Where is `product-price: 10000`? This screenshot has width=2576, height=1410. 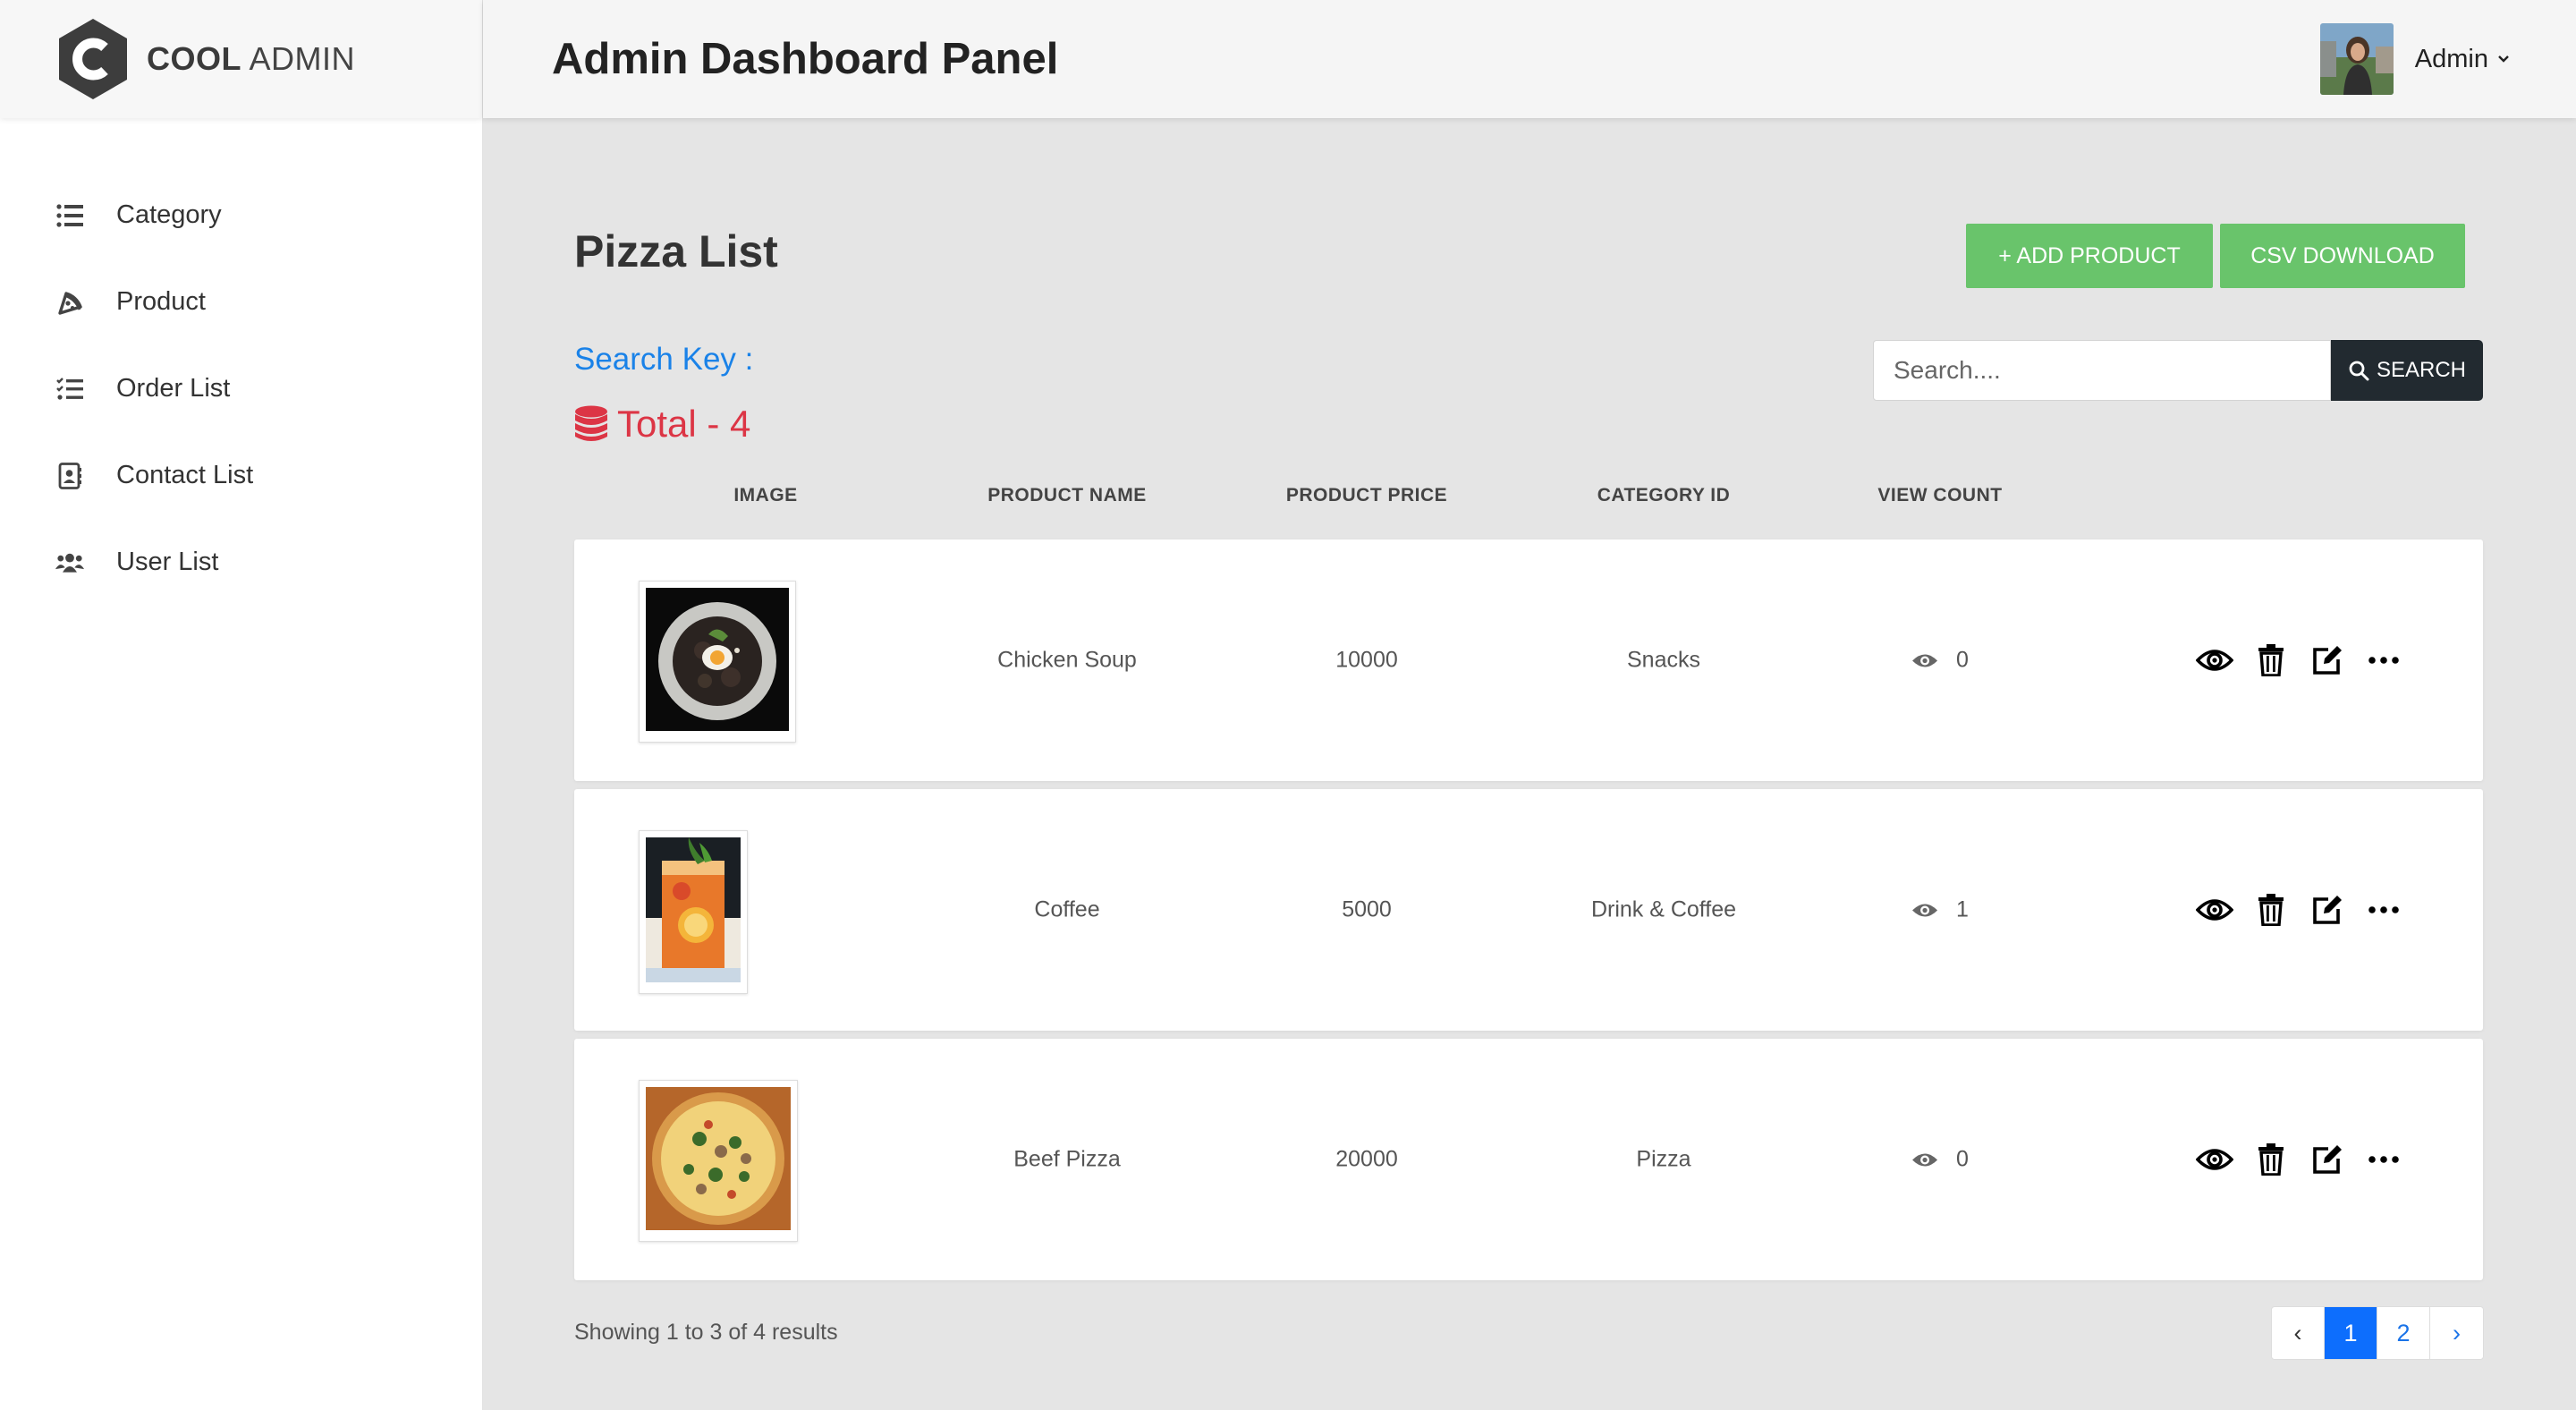
product-price: 10000 is located at coordinates (1366, 660).